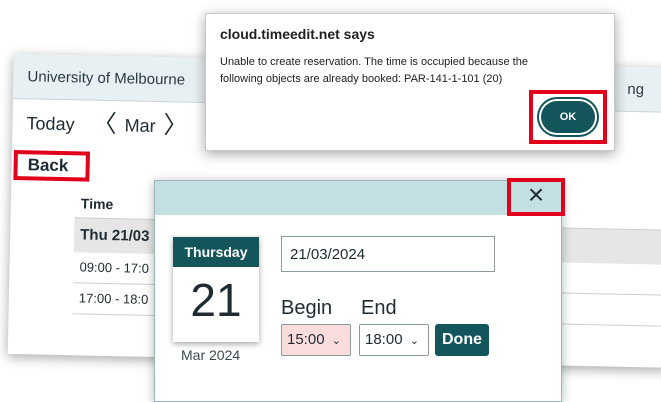 This screenshot has height=402, width=661. What do you see at coordinates (211, 355) in the screenshot?
I see `calendar-month-year: Mar 2024` at bounding box center [211, 355].